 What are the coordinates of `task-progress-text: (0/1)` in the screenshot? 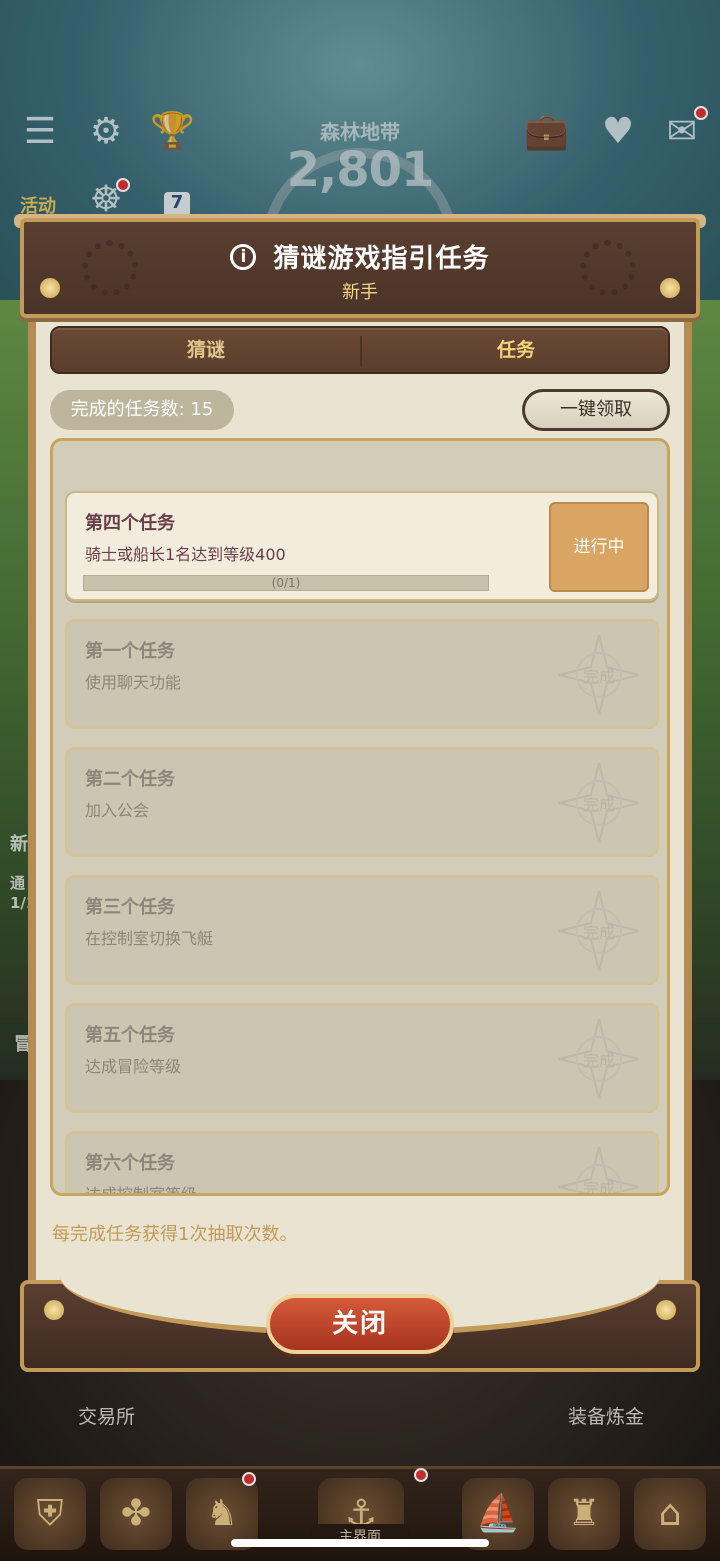 It's located at (286, 583).